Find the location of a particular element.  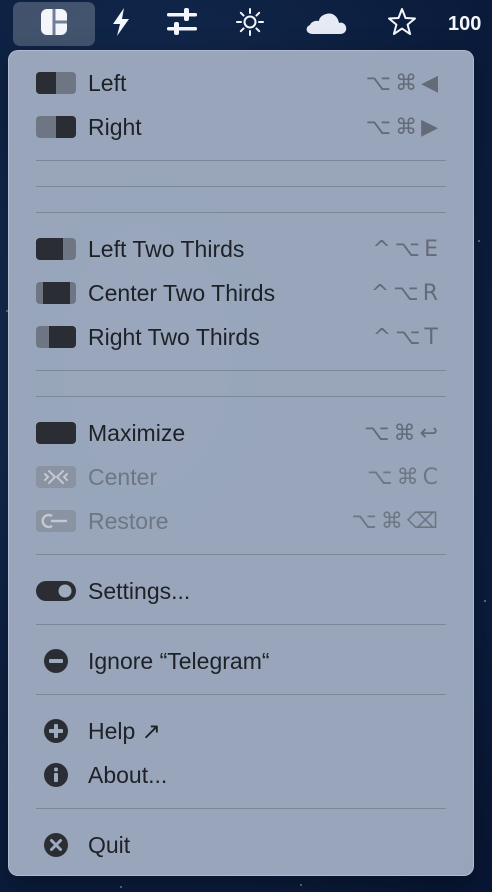

bolt-status-item is located at coordinates (121, 24).